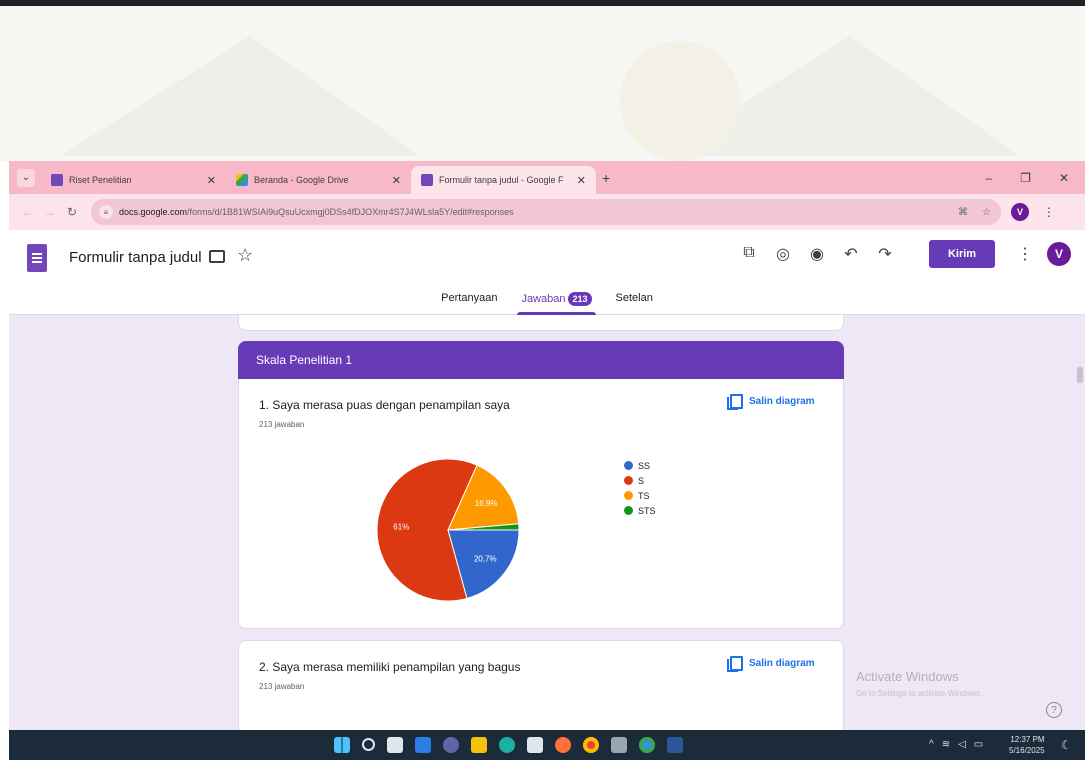 This screenshot has width=1085, height=760. Describe the element at coordinates (978, 744) in the screenshot. I see `battery-icon: ▭` at that location.